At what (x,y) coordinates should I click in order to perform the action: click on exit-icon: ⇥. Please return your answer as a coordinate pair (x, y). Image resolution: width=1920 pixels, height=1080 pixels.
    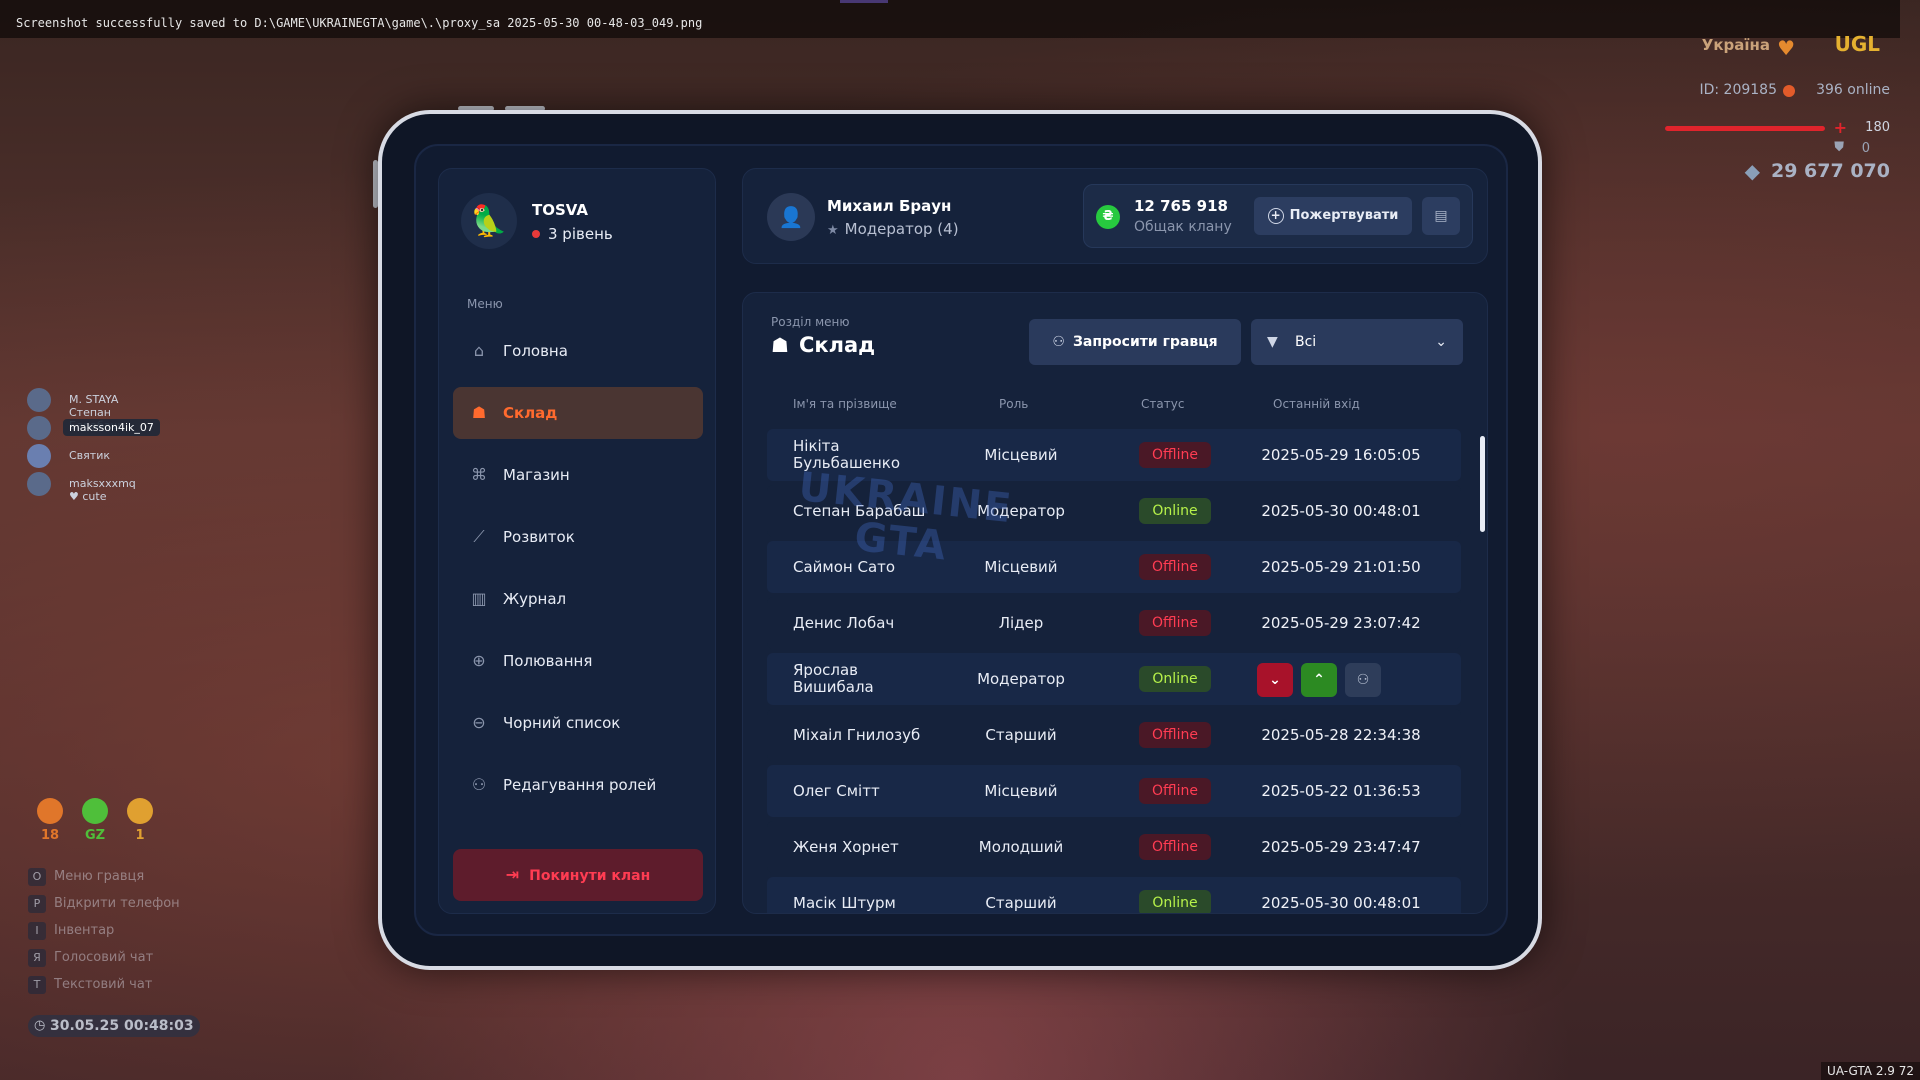
    Looking at the image, I should click on (512, 874).